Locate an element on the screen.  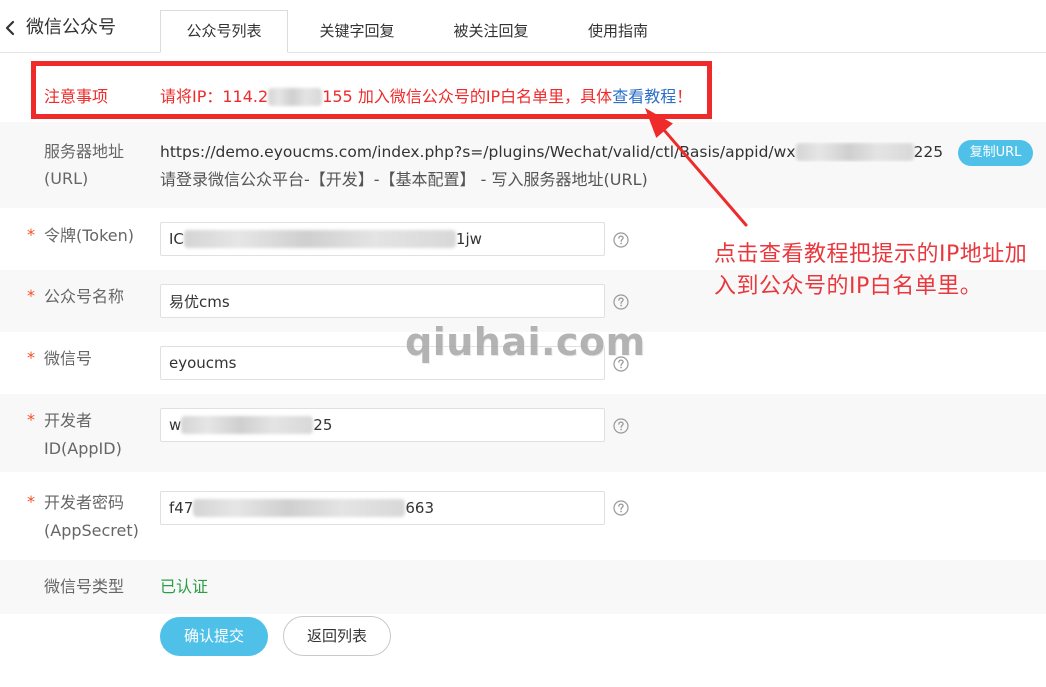
notice-label: 注意事项 is located at coordinates (76, 96).